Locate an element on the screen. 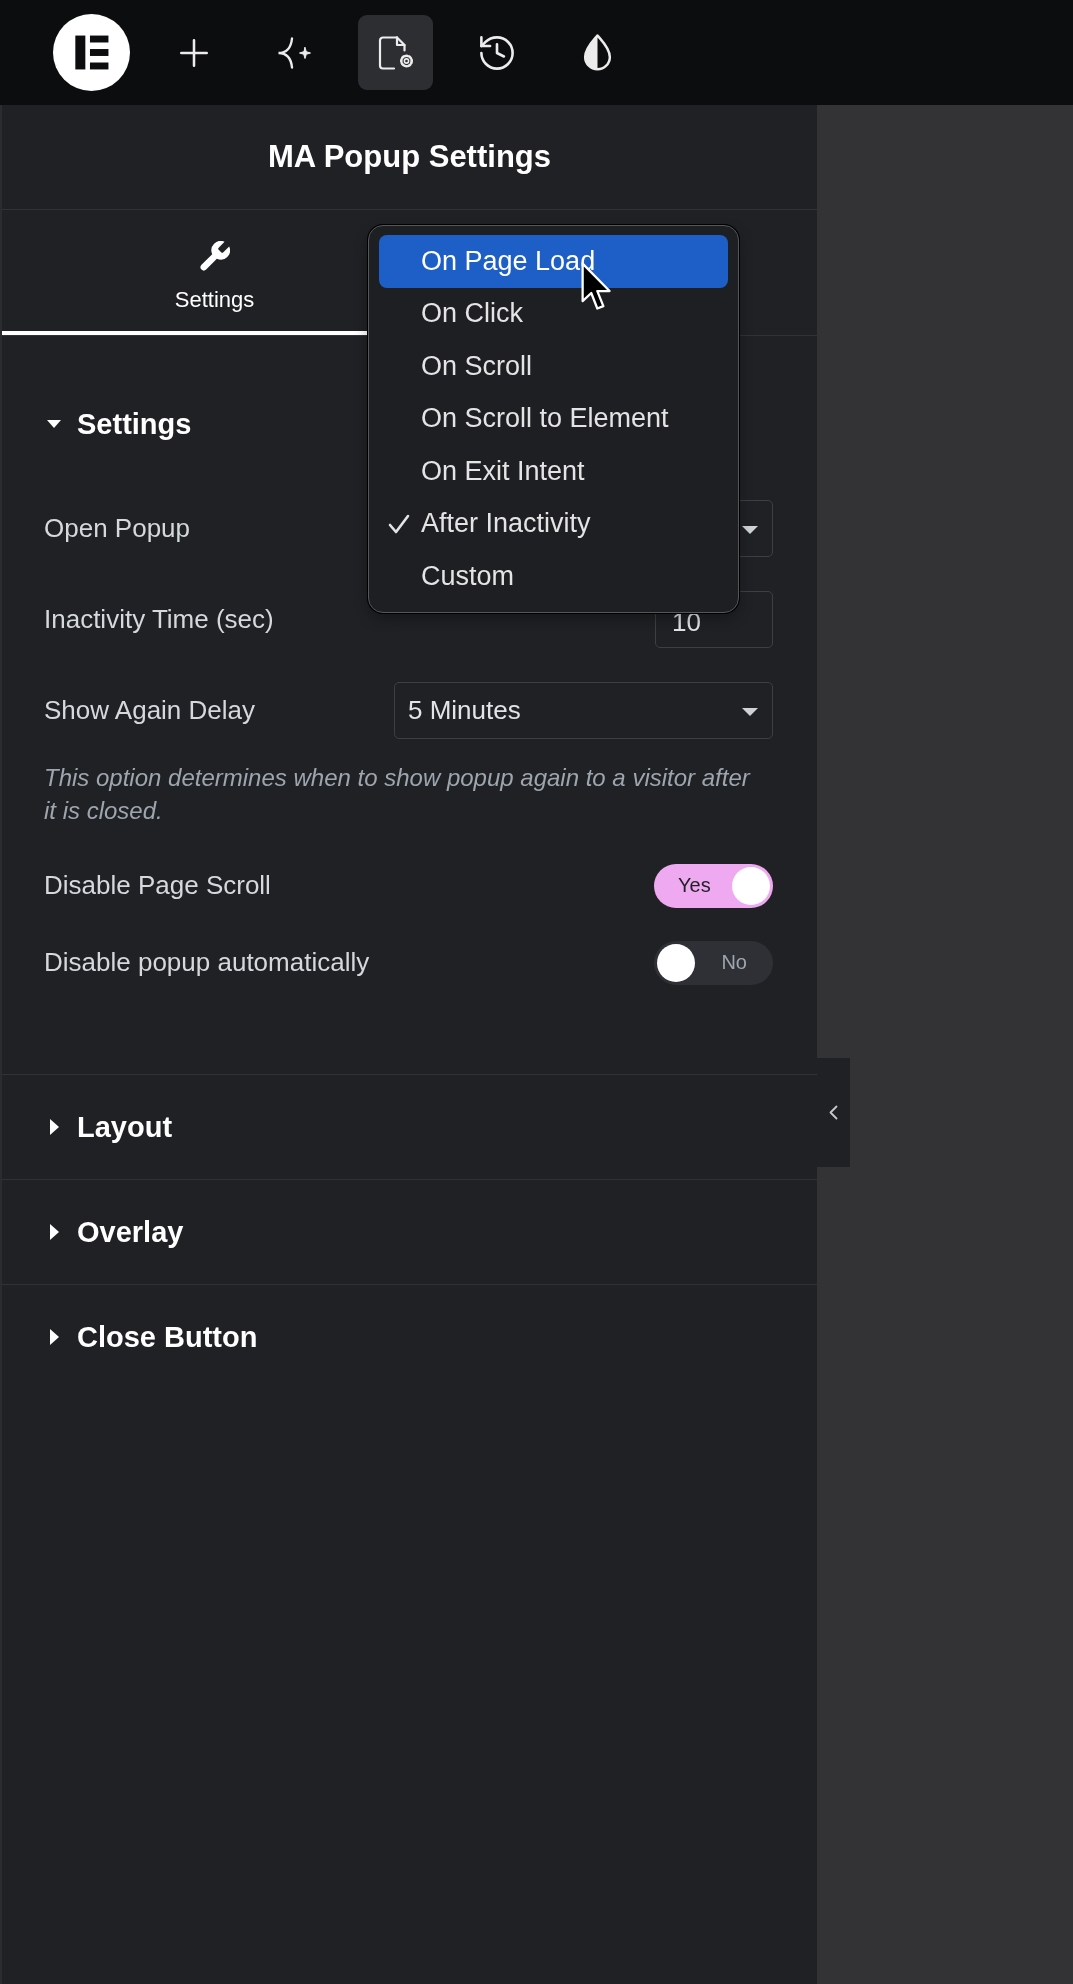 This screenshot has height=1984, width=1073. toggle-switch: Yes is located at coordinates (713, 885).